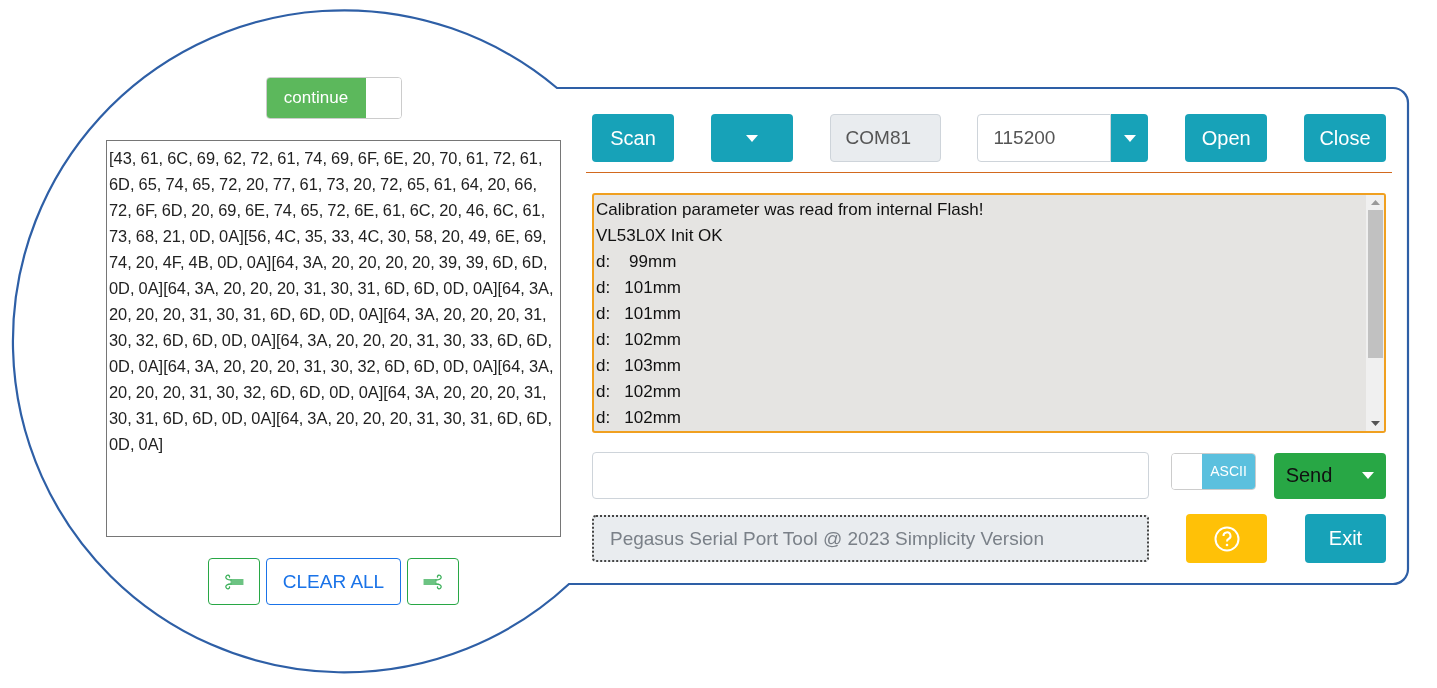 The height and width of the screenshot is (688, 1437). I want to click on close-button: Close, so click(1345, 138).